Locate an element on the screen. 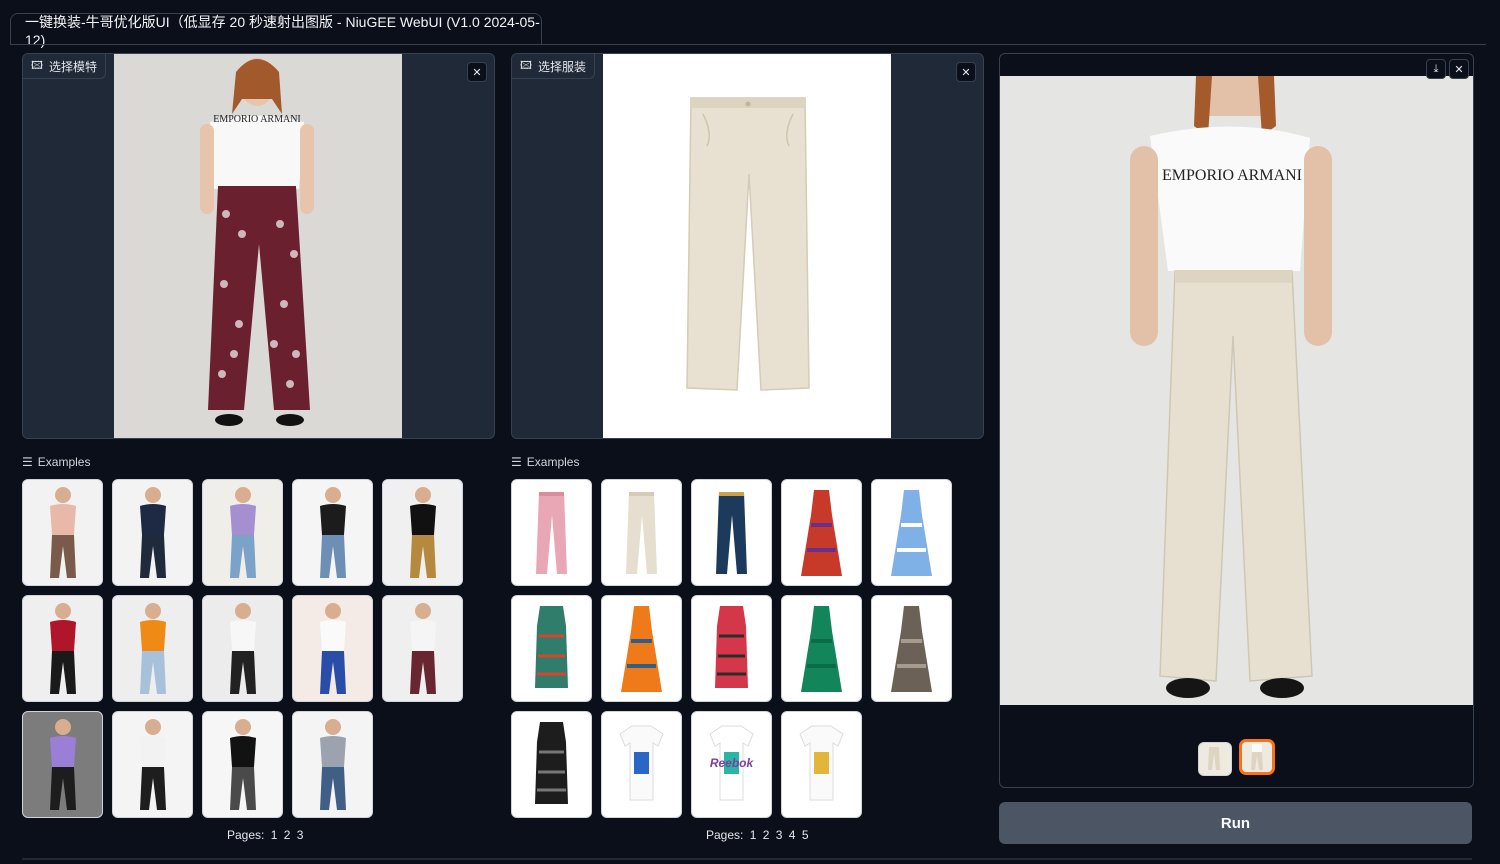 This screenshot has height=864, width=1500. garment-example-navy-flare-pants is located at coordinates (731, 532).